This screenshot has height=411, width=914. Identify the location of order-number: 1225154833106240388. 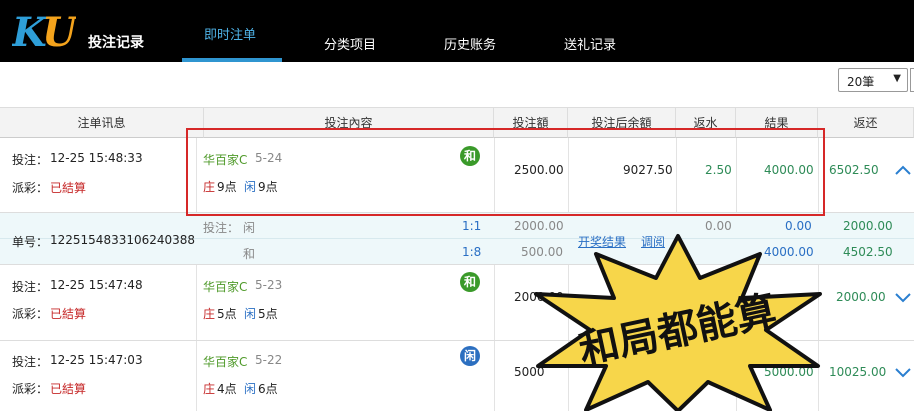
(123, 240).